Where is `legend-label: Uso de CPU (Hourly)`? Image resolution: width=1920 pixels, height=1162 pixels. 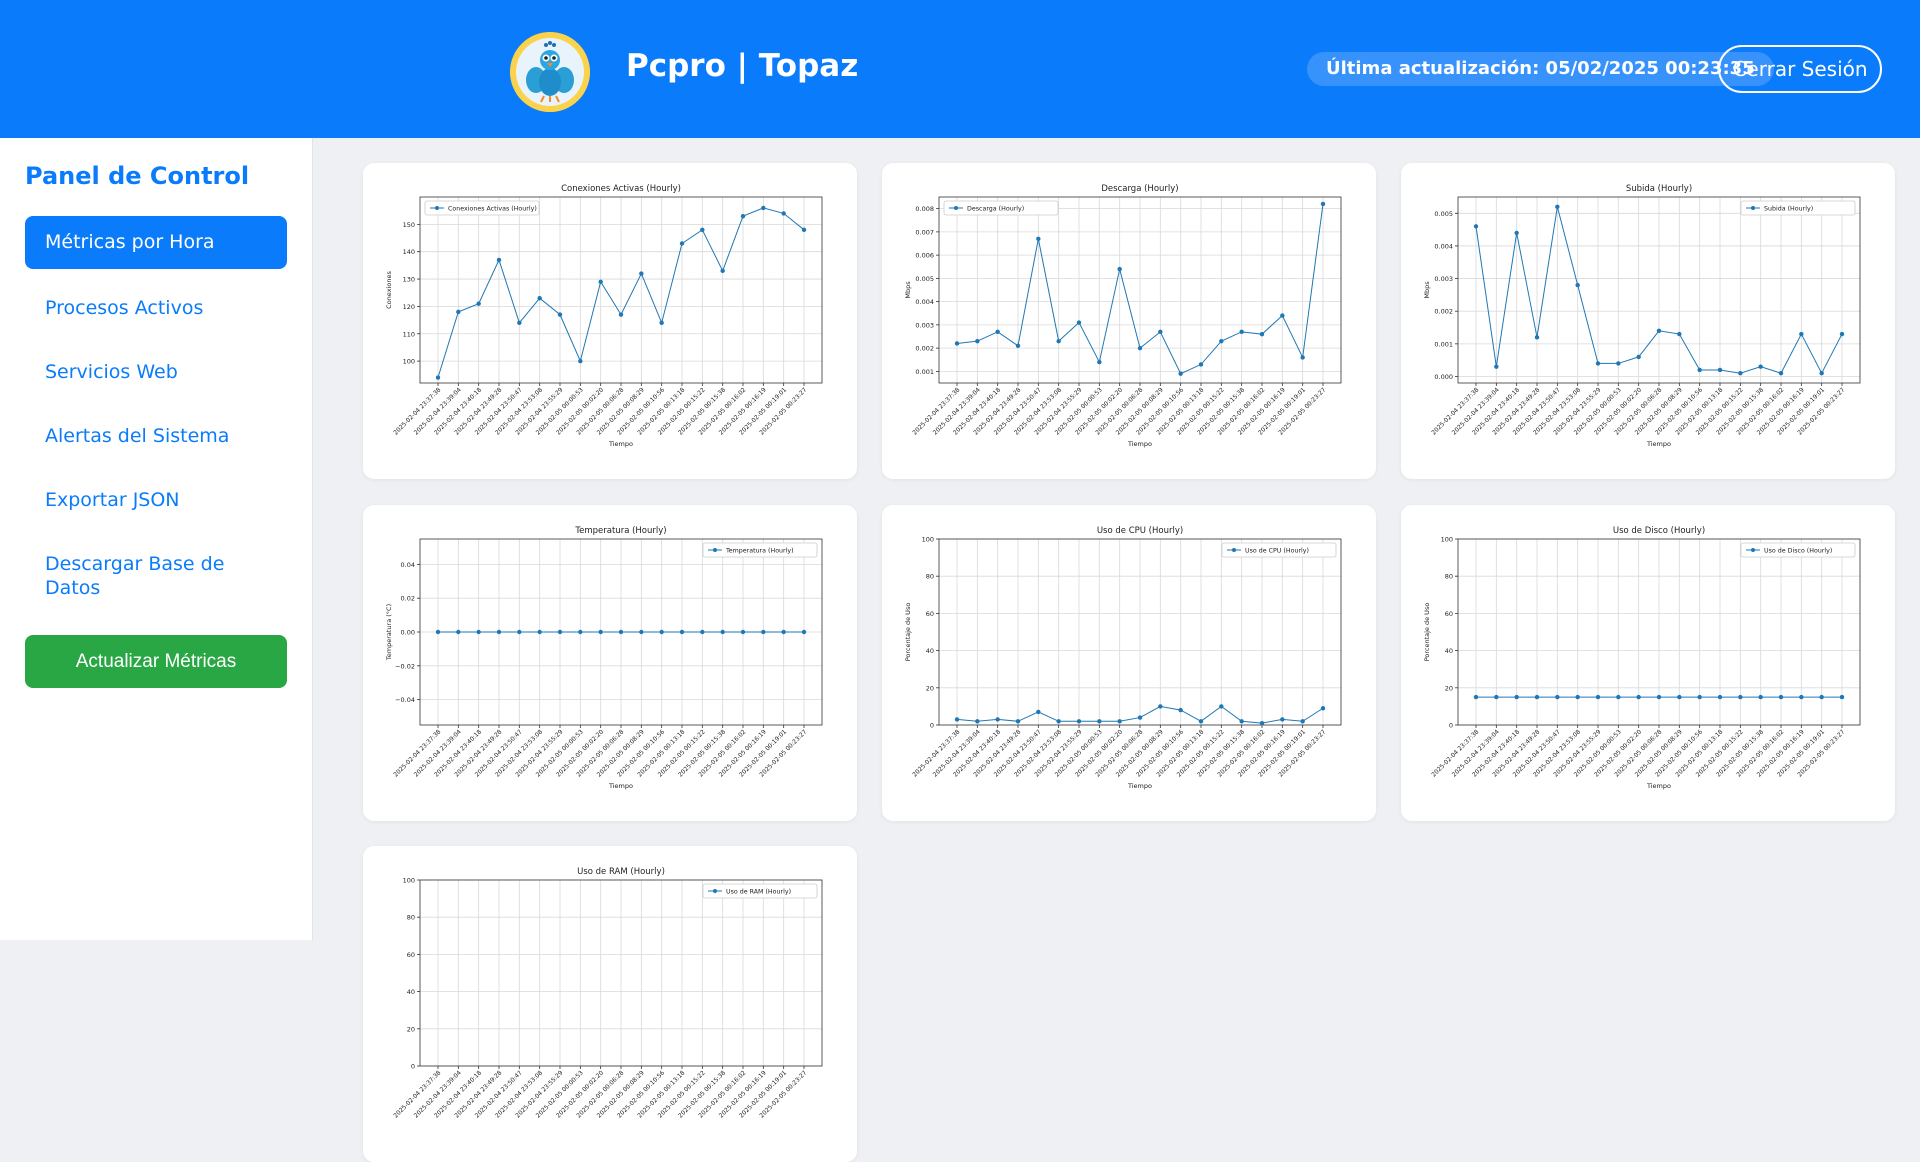
legend-label: Uso de CPU (Hourly) is located at coordinates (1277, 551).